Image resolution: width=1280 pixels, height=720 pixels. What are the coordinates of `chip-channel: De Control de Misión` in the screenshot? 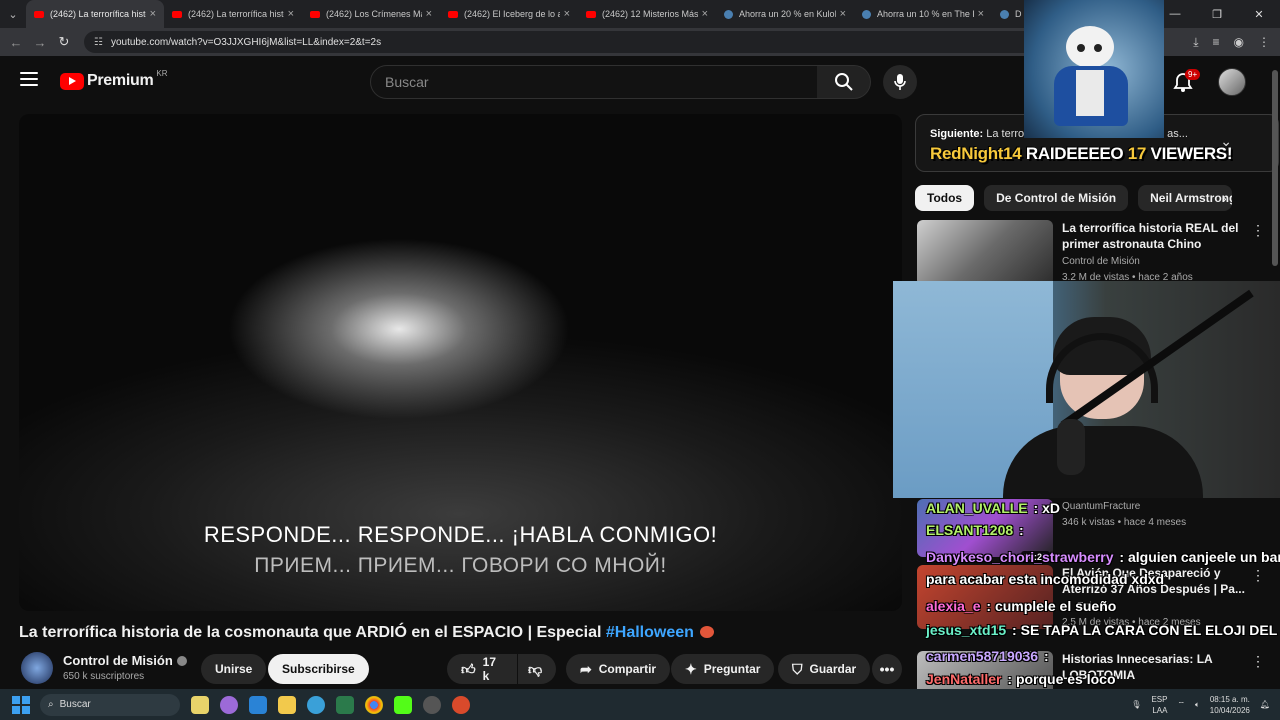 It's located at (1056, 198).